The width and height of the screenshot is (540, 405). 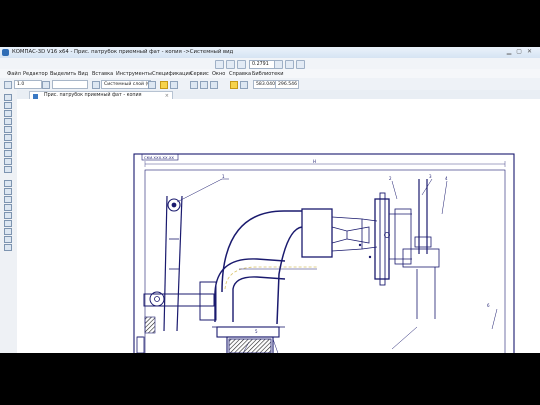 What do you see at coordinates (8, 145) in the screenshot?
I see `select-icon` at bounding box center [8, 145].